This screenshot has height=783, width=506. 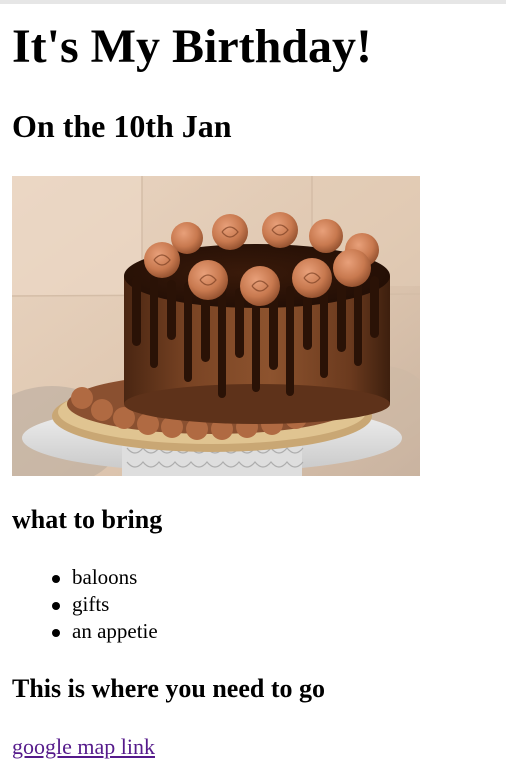 I want to click on bring-list: baloons gifts an appetie, so click(x=85, y=604).